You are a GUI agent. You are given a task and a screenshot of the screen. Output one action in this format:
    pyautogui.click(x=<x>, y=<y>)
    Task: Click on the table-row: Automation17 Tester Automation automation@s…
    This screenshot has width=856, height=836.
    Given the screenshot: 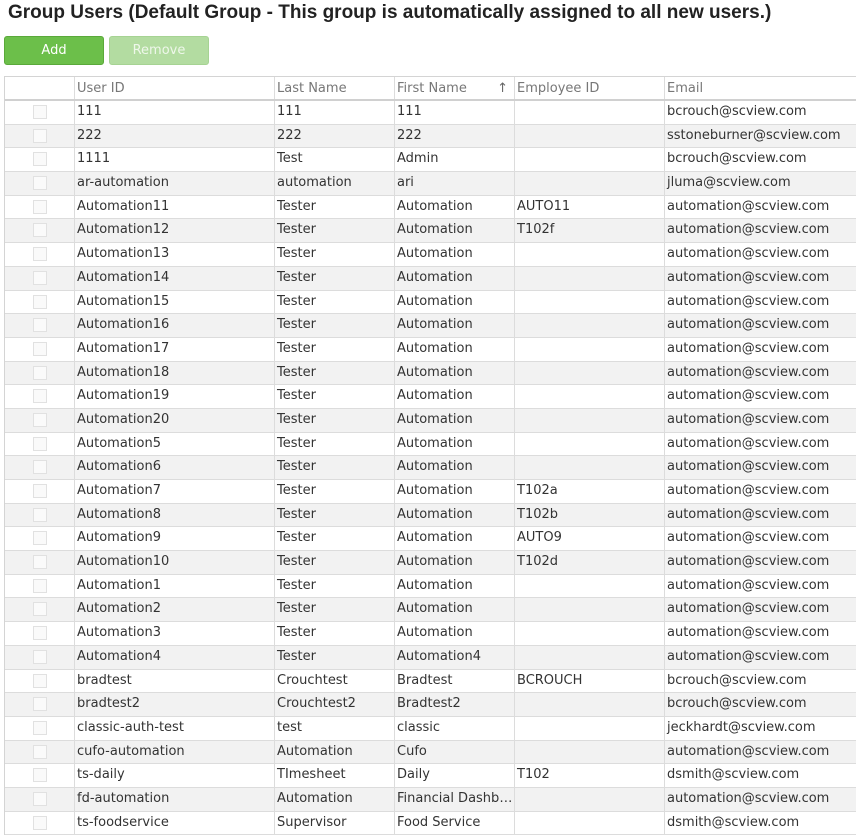 What is the action you would take?
    pyautogui.click(x=430, y=349)
    